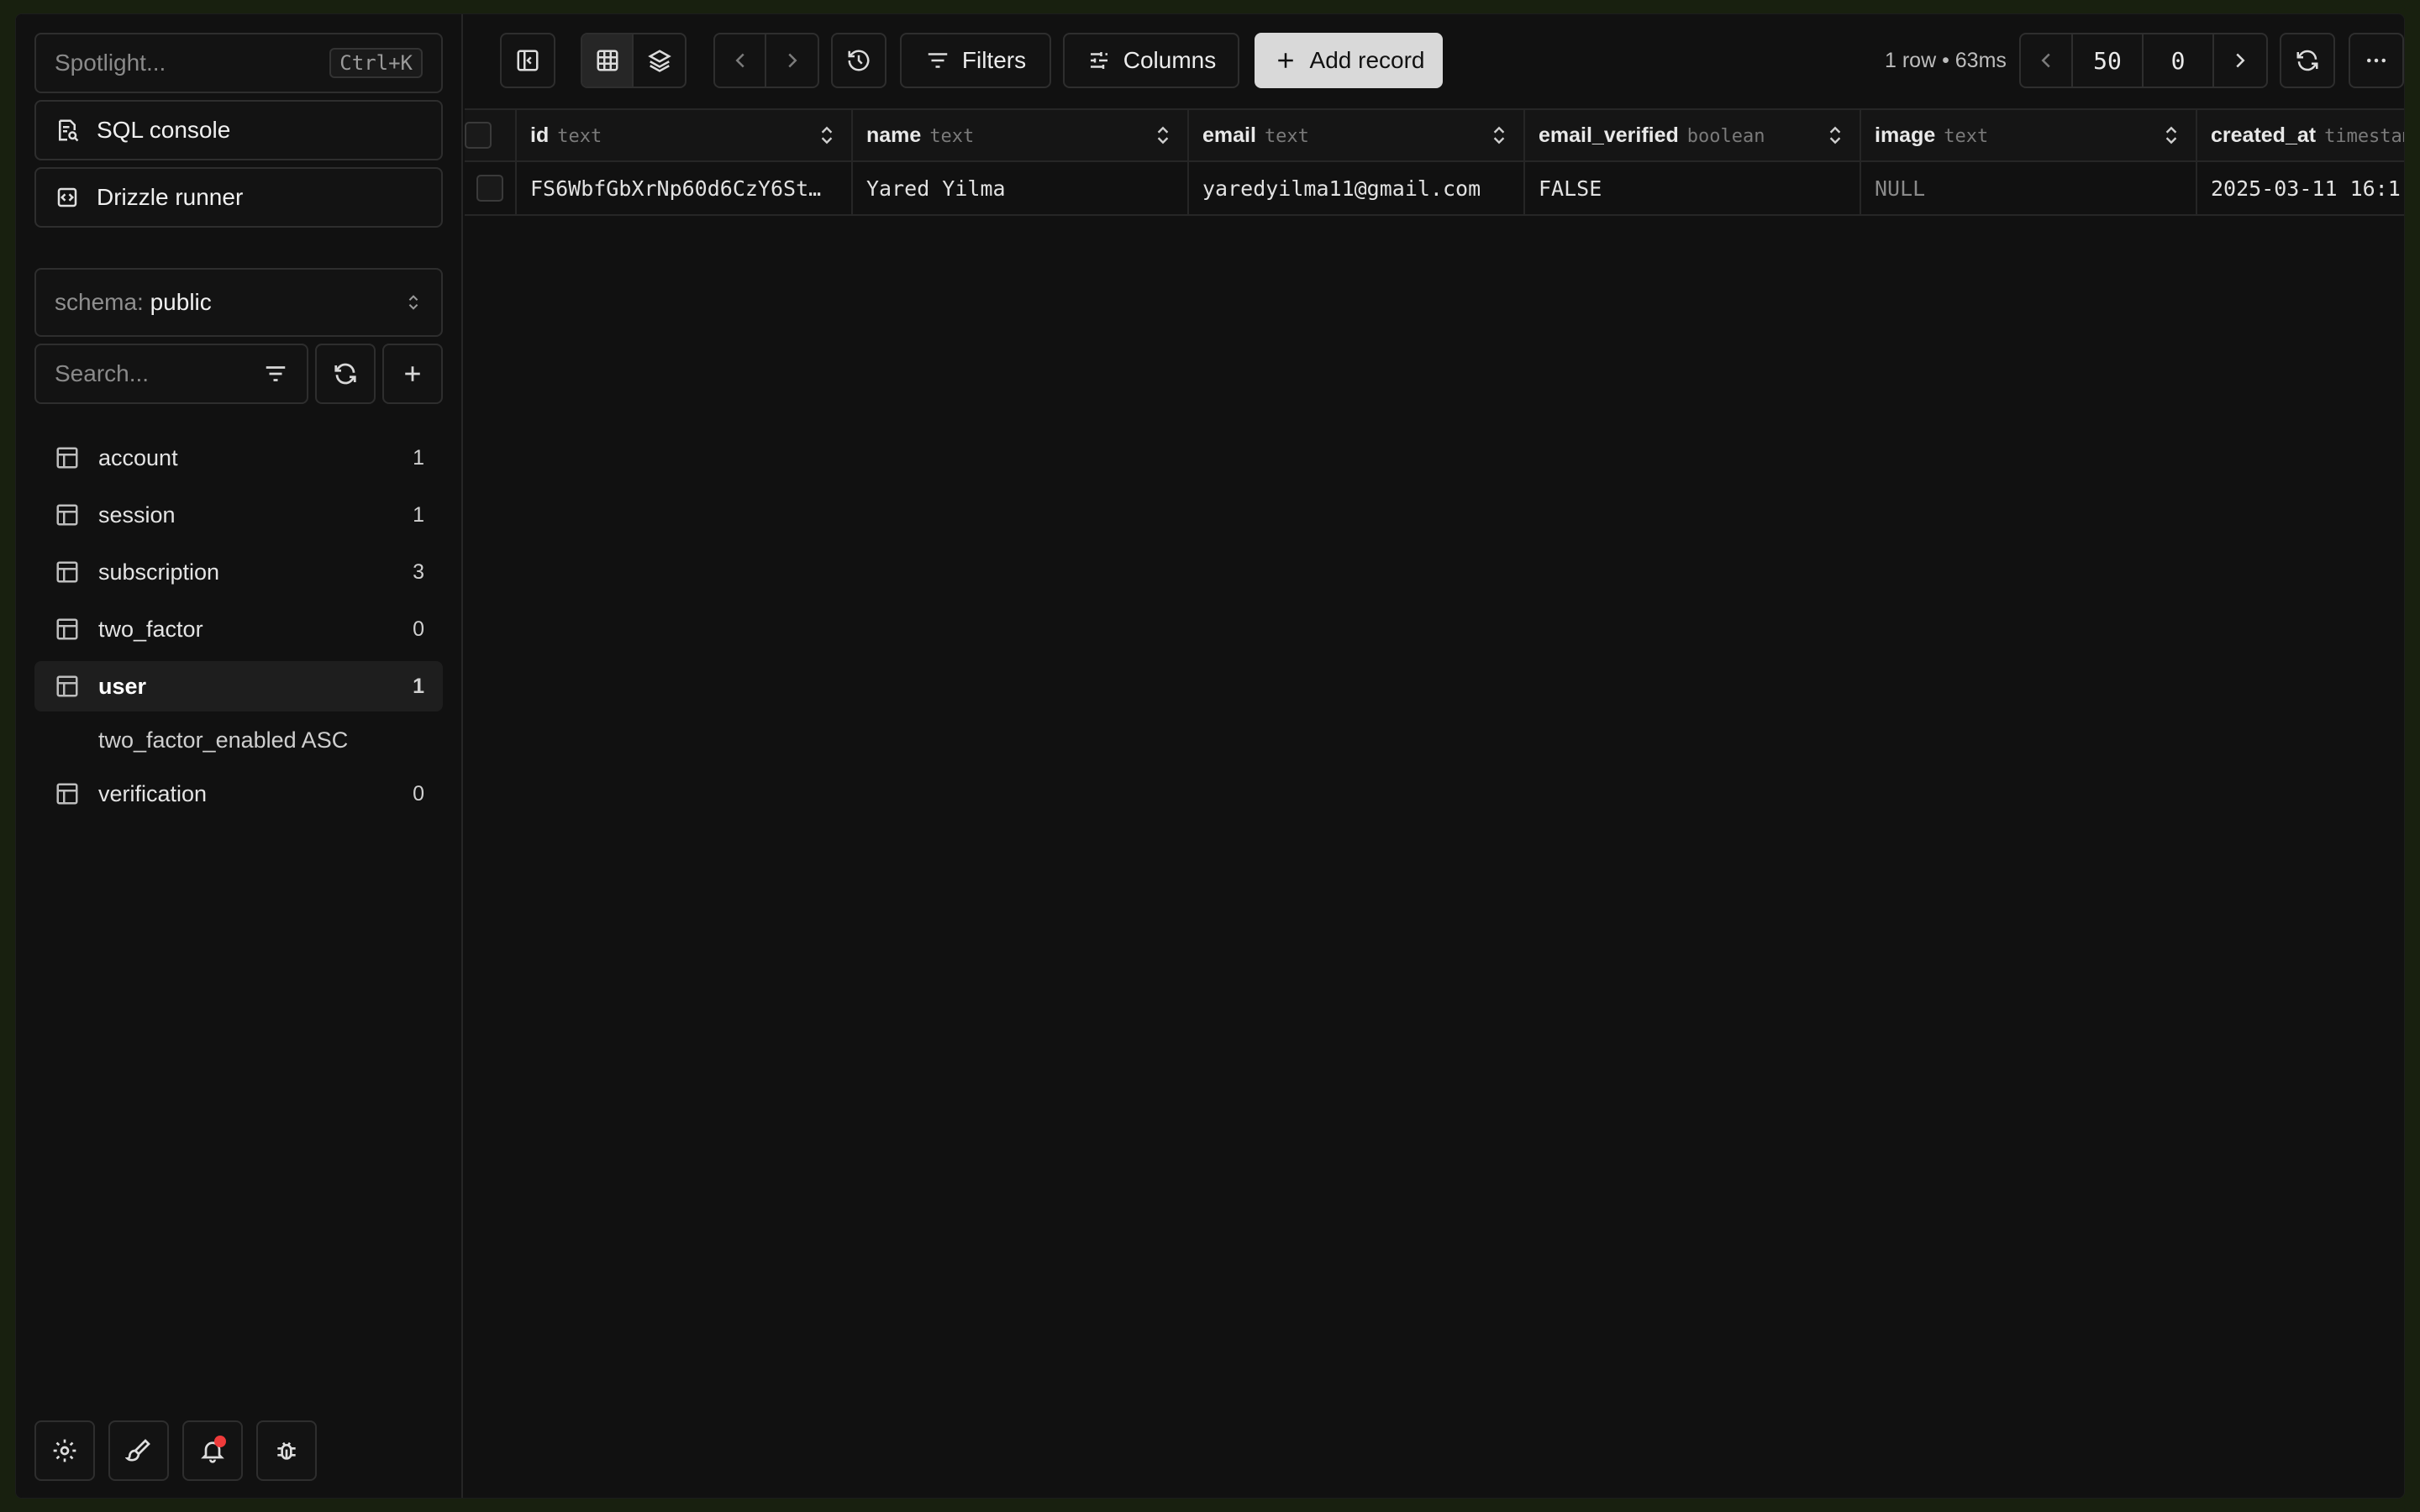 This screenshot has height=1512, width=2420. Describe the element at coordinates (150, 629) in the screenshot. I see `table-name: two_factor` at that location.